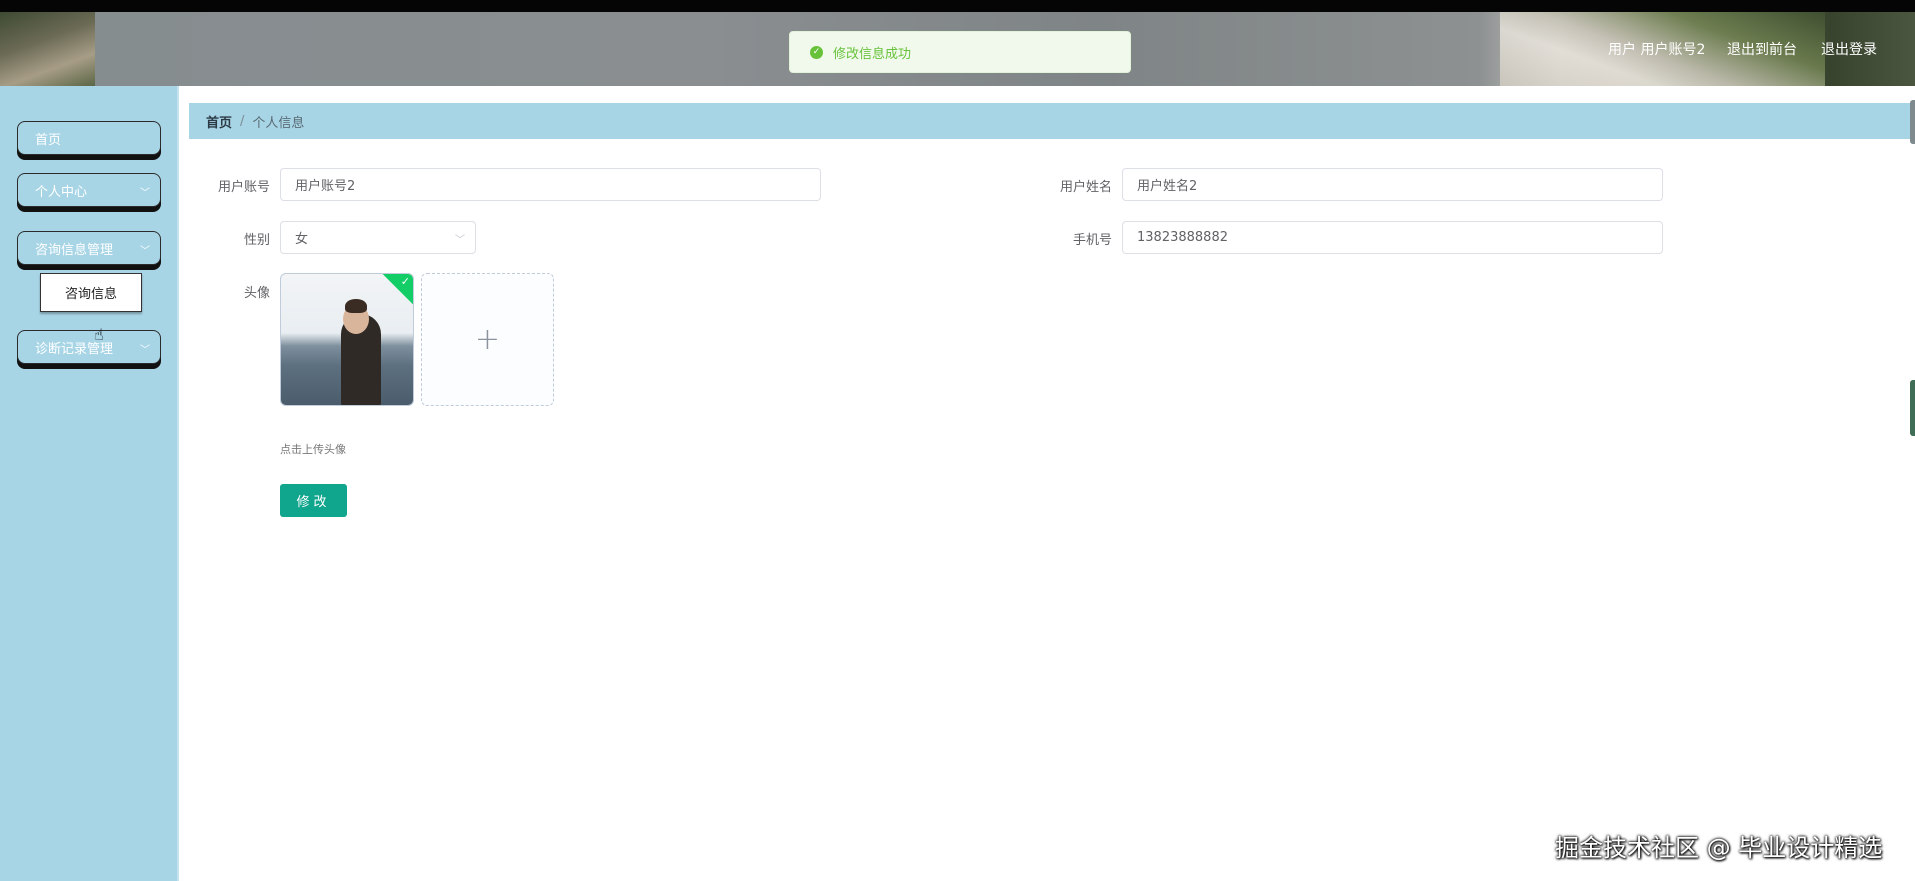 This screenshot has height=881, width=1915. I want to click on account-field: 用户账号2, so click(550, 184).